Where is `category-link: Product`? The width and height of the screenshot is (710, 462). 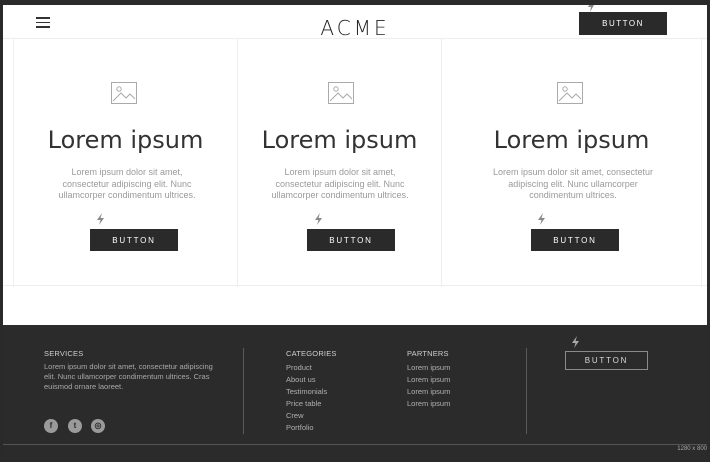 category-link: Product is located at coordinates (306, 368).